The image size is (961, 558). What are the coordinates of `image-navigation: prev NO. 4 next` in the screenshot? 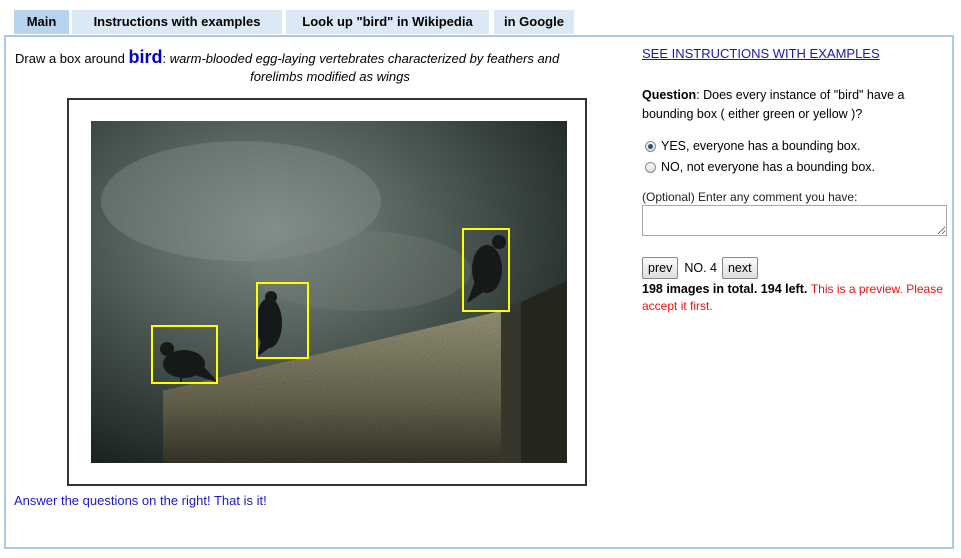 It's located at (700, 268).